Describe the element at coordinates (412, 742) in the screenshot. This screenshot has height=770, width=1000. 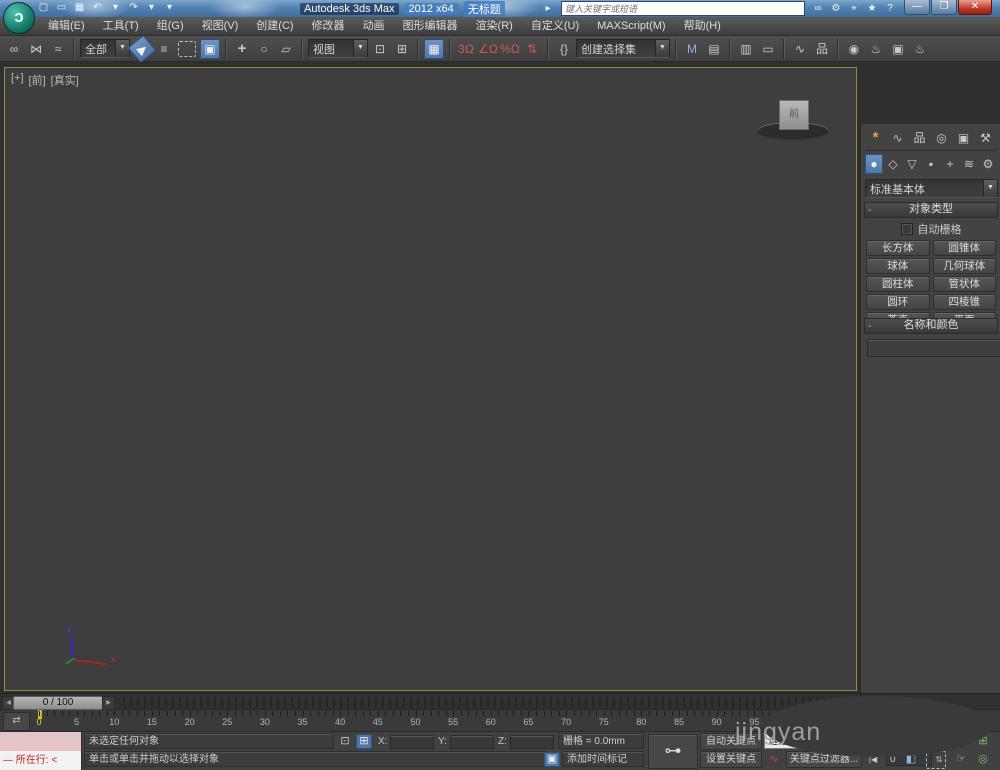
I see `x-field` at that location.